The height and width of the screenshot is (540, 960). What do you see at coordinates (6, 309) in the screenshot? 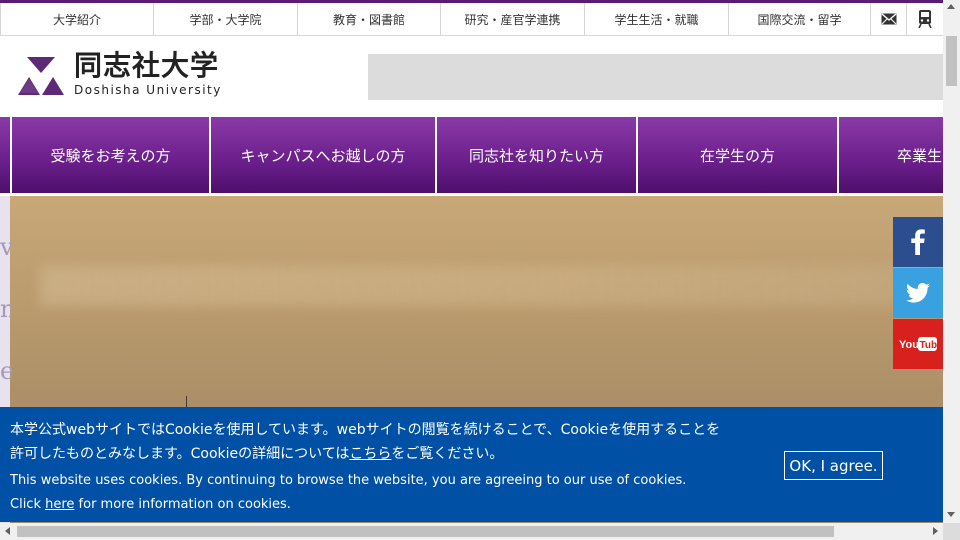
I see `hero-side-text: v n e` at bounding box center [6, 309].